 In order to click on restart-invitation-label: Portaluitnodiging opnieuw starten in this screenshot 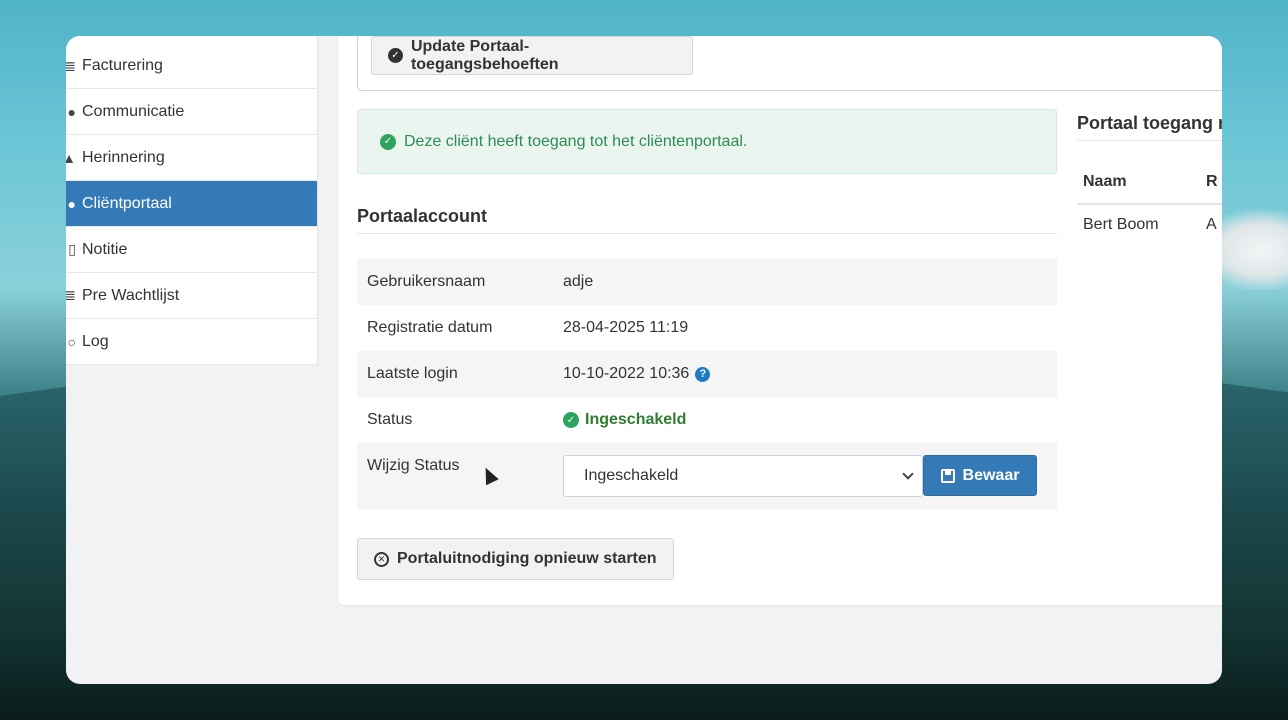, I will do `click(527, 558)`.